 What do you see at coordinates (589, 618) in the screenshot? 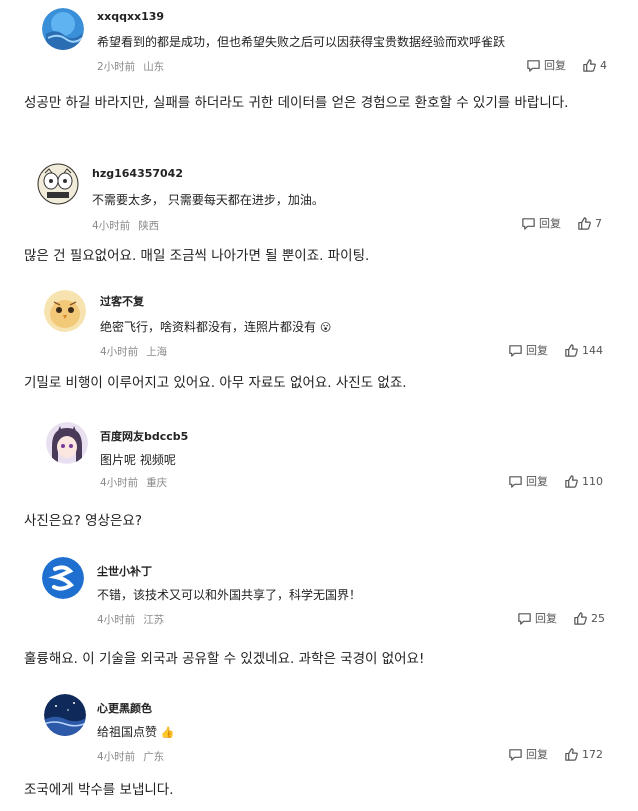
I see `like-button: 25` at bounding box center [589, 618].